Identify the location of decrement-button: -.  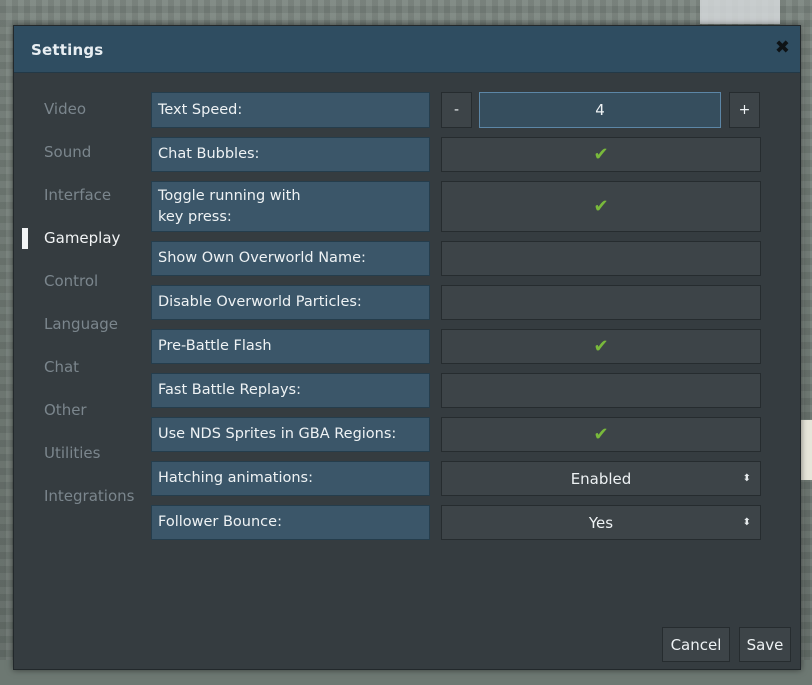
(456, 110).